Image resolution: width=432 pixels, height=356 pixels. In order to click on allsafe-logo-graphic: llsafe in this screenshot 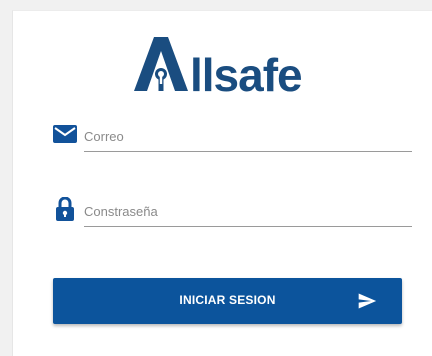, I will do `click(218, 68)`.